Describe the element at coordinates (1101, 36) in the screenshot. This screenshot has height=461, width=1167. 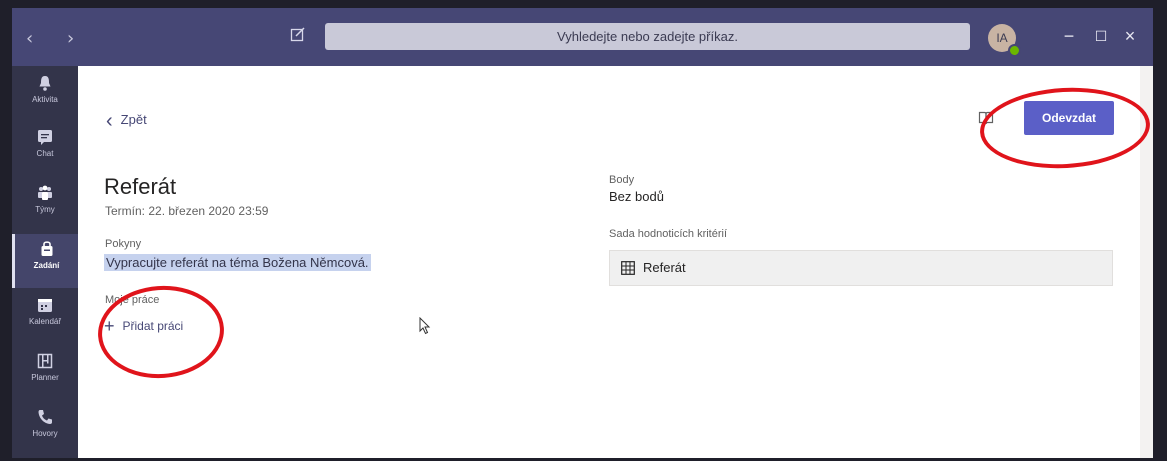
I see `maximize-button: ☐` at that location.